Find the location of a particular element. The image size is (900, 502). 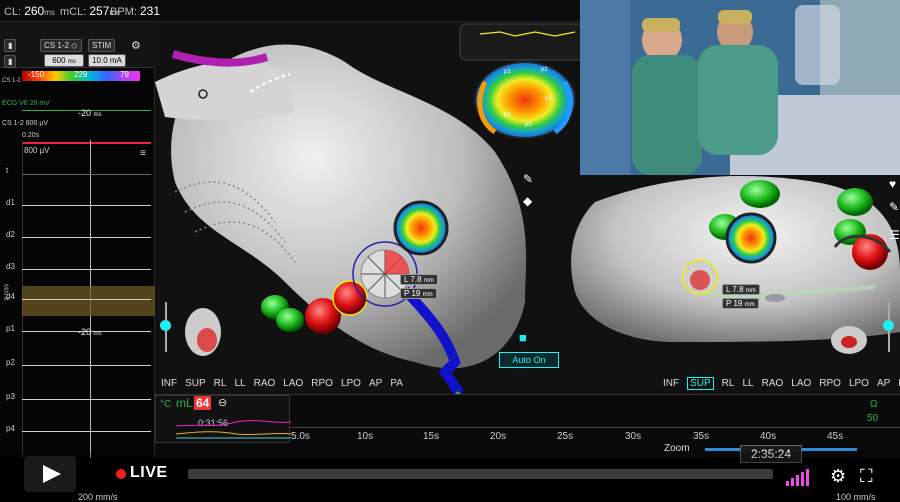

distance-tag-l: L 7.8 mm is located at coordinates (419, 279).